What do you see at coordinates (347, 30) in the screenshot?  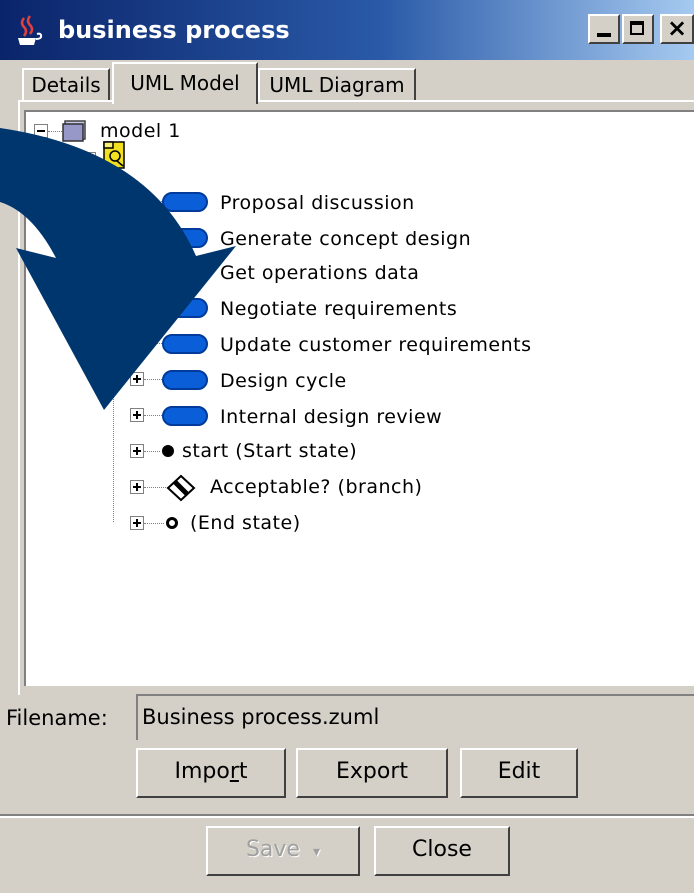 I see `title-bar: business process ×` at bounding box center [347, 30].